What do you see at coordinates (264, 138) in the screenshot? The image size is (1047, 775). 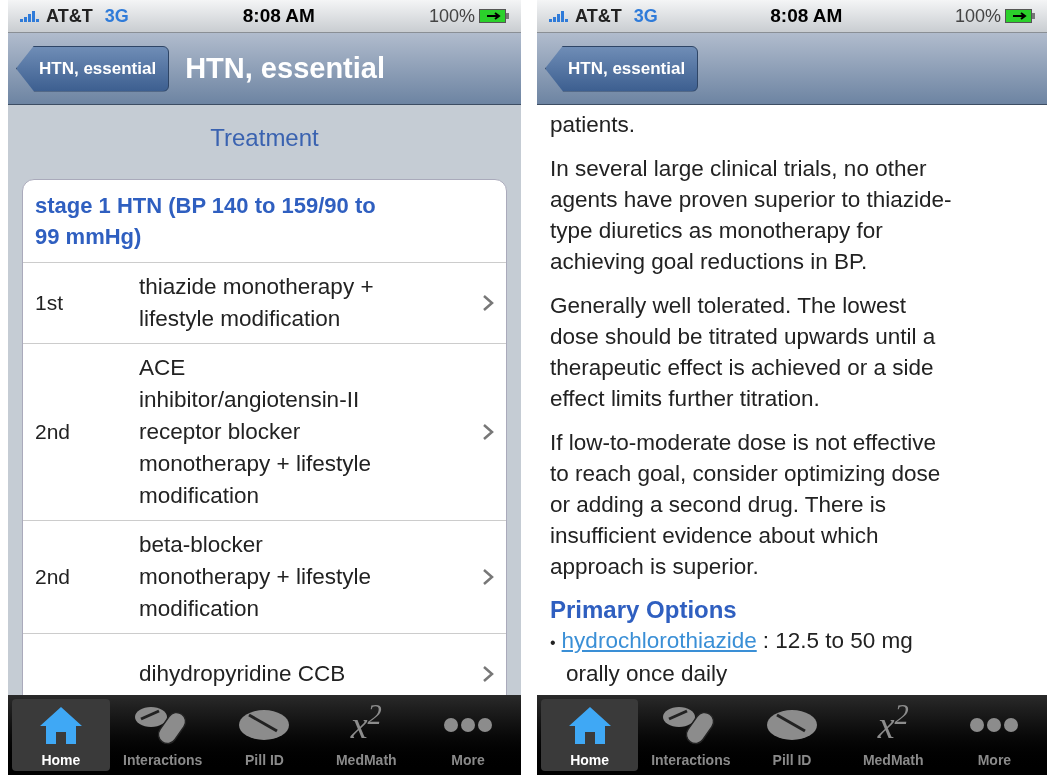 I see `section-header: Treatment` at bounding box center [264, 138].